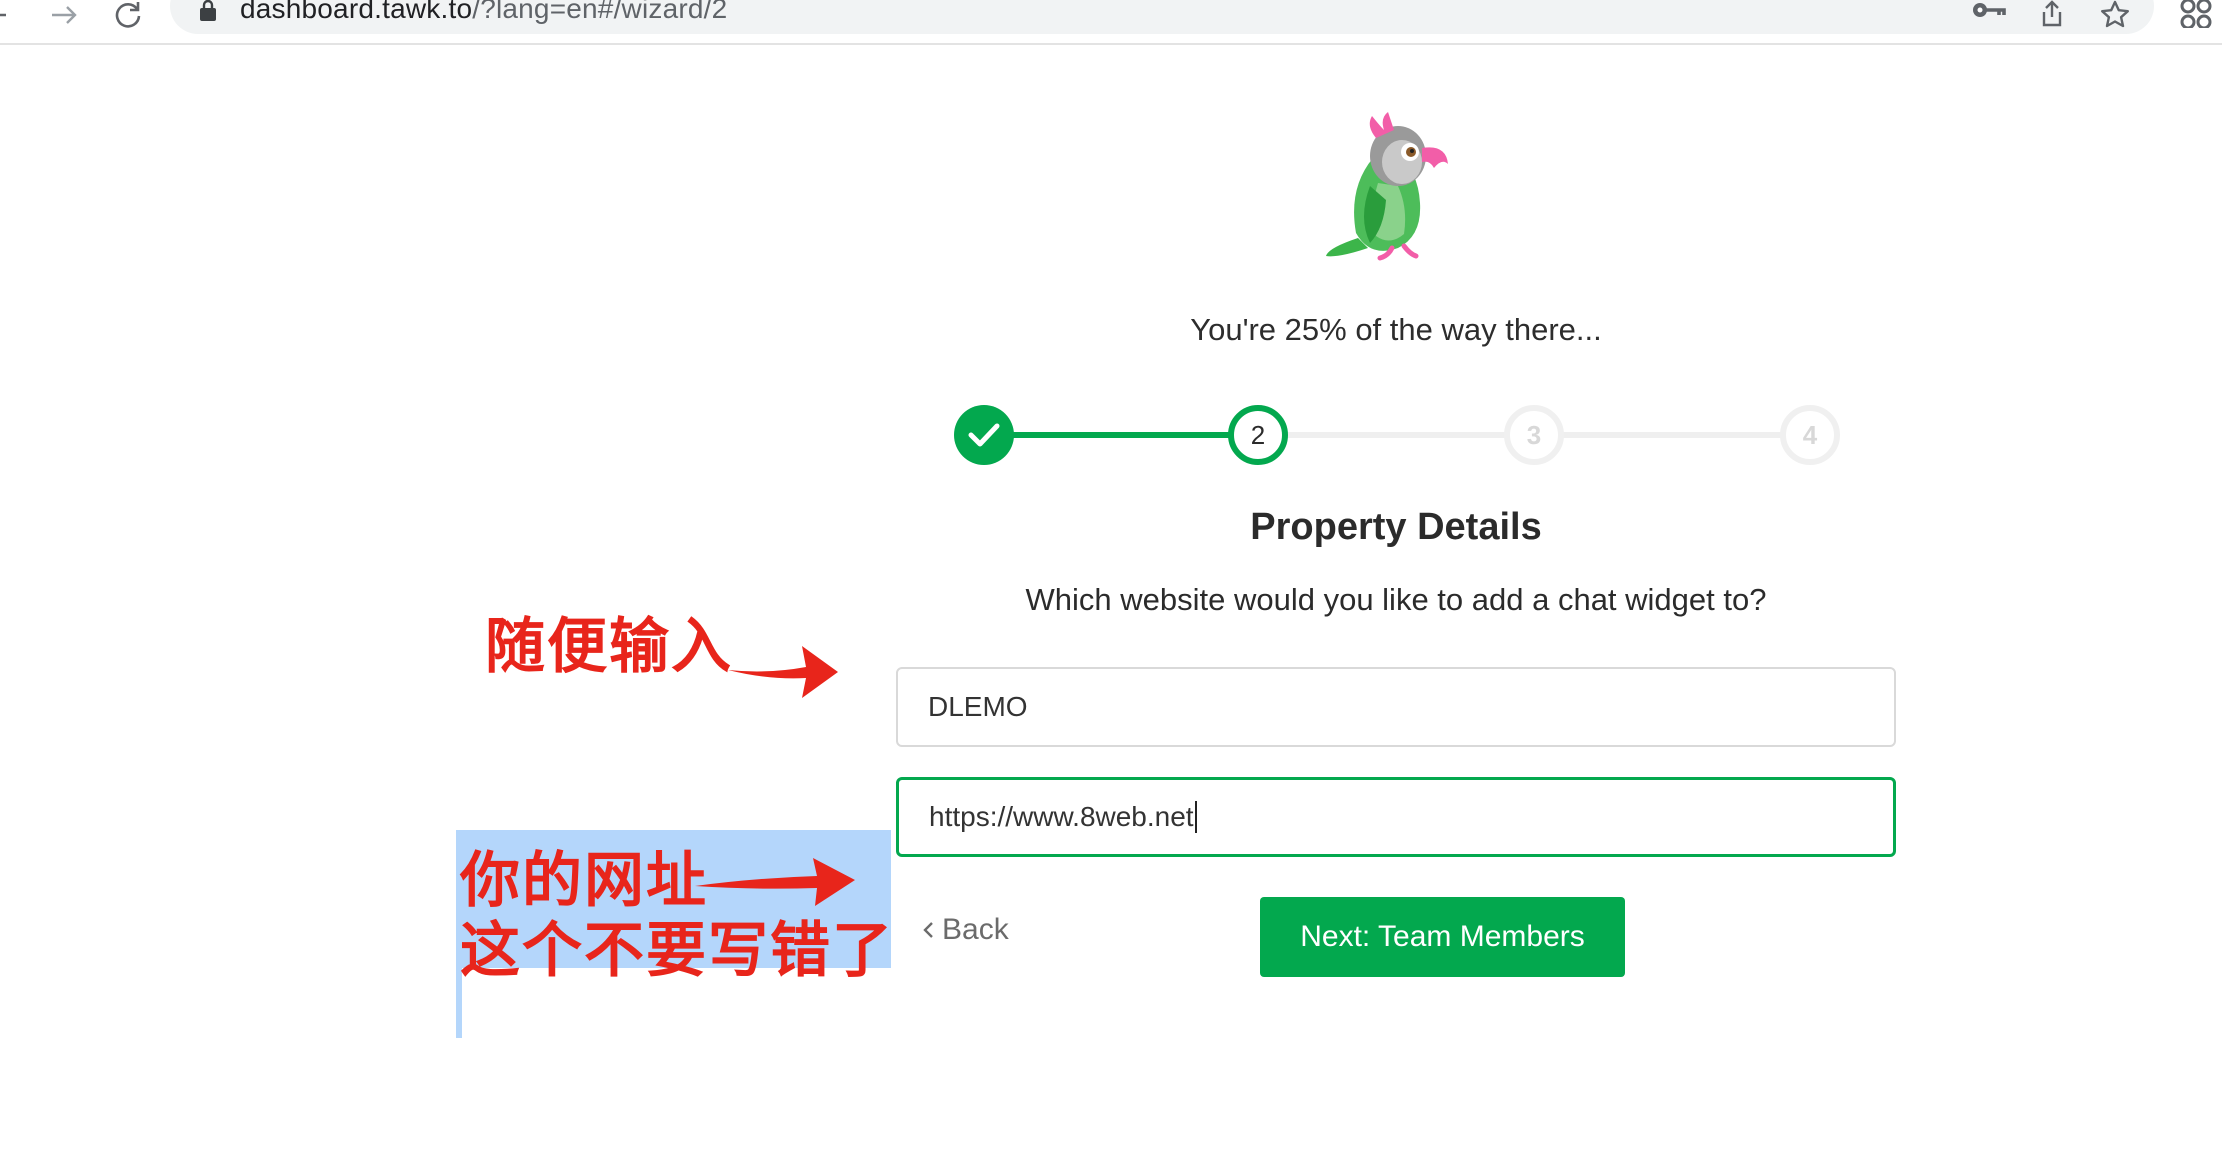  I want to click on reload-icon, so click(128, 15).